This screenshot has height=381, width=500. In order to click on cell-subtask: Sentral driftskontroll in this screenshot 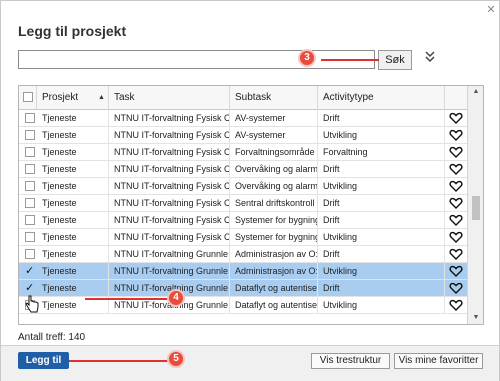, I will do `click(274, 203)`.